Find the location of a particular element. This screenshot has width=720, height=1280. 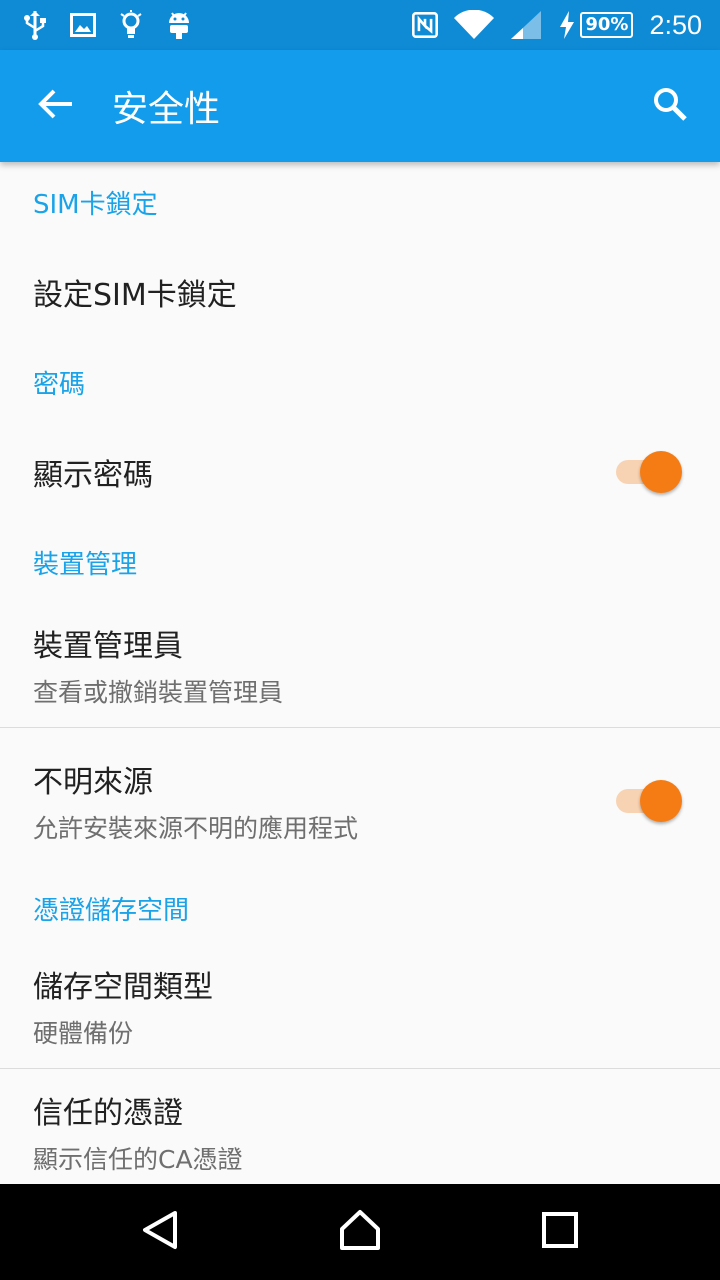

device-admins-setting: 裝置管理員 查看或撤銷裝置管理員 is located at coordinates (360, 664).